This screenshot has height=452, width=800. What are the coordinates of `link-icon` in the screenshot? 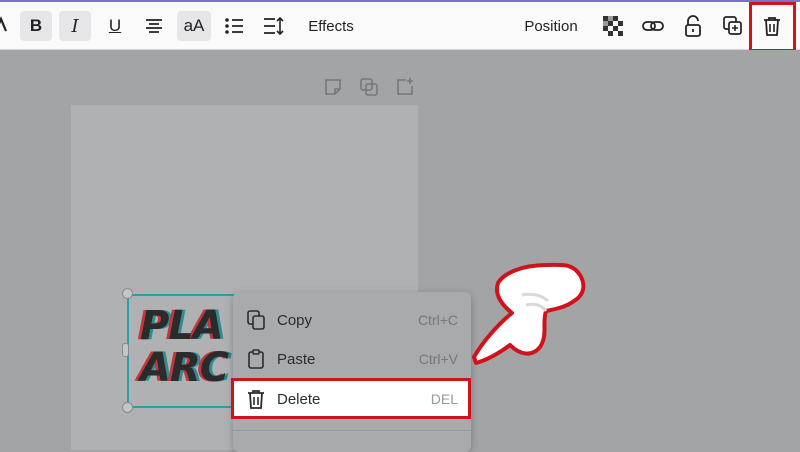 It's located at (653, 26).